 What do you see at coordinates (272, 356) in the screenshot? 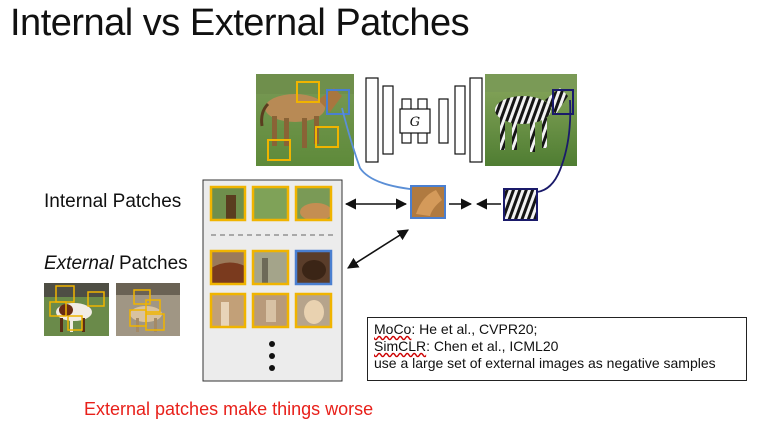
I see `more-patches-ellipsis` at bounding box center [272, 356].